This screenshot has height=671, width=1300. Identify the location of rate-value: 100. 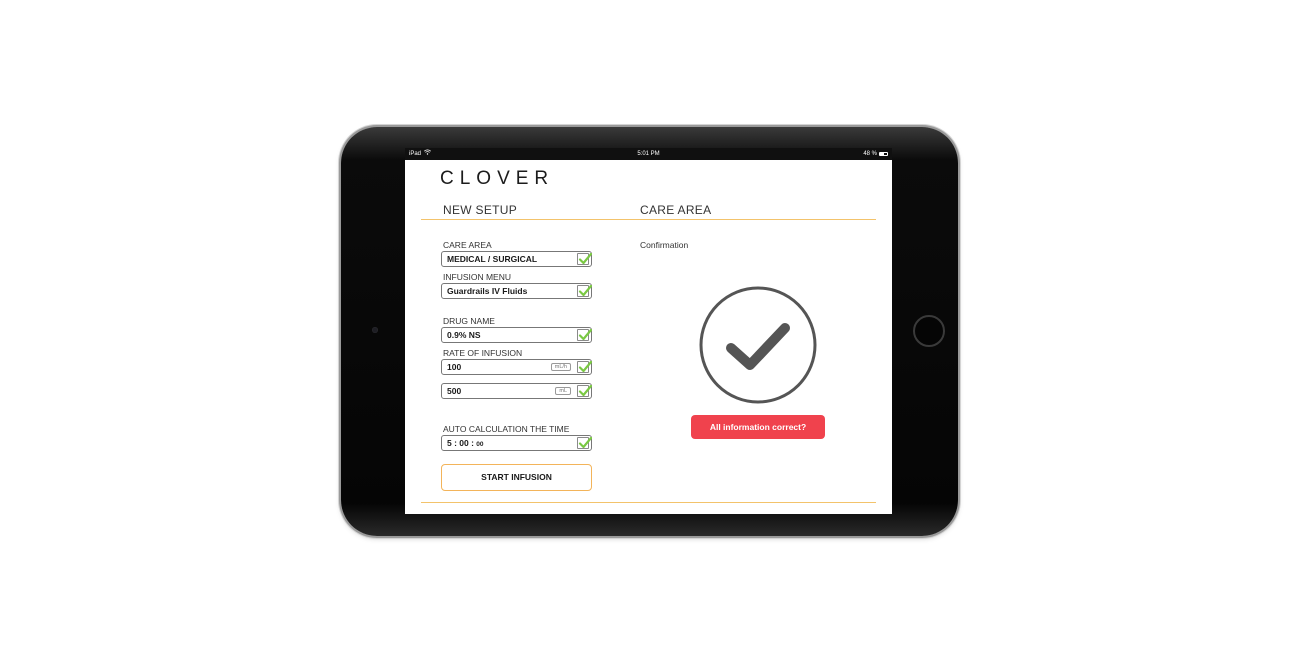
(454, 367).